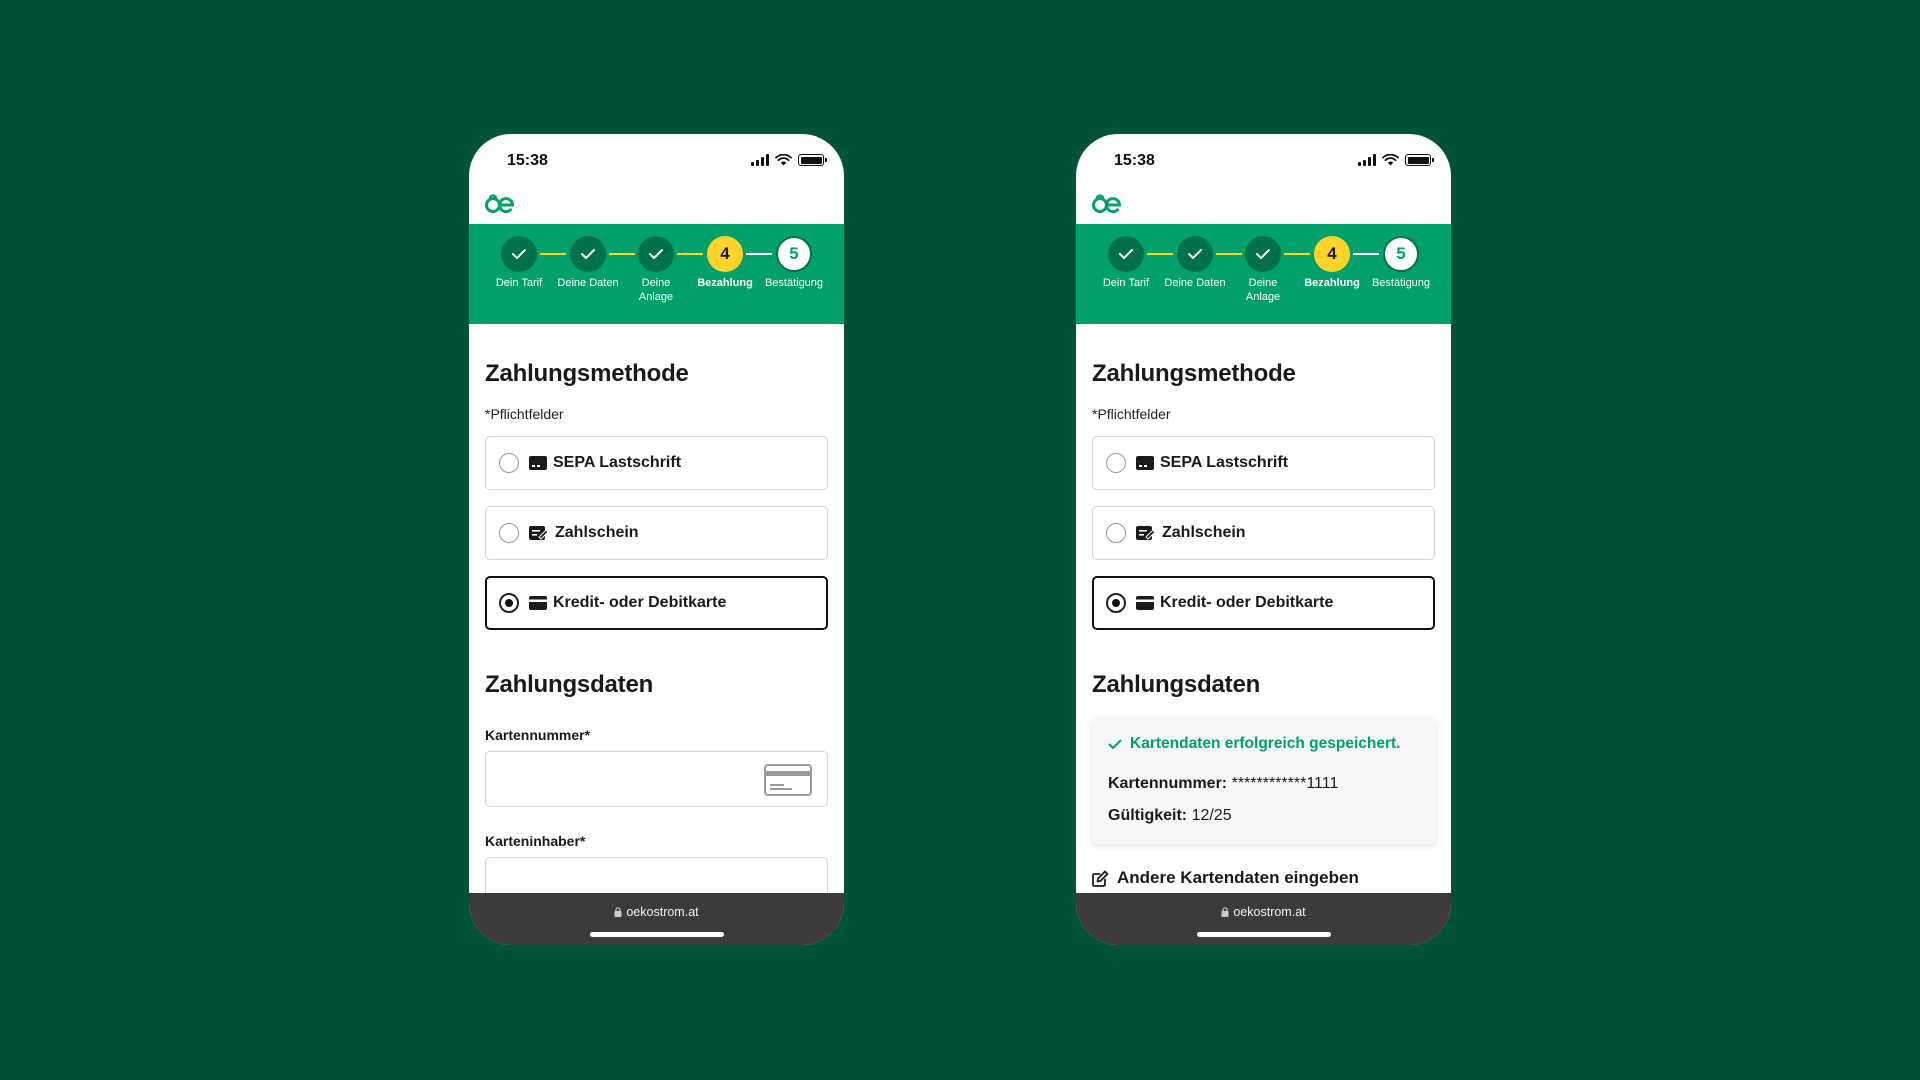  I want to click on card-number-value: ************1111, so click(1285, 783).